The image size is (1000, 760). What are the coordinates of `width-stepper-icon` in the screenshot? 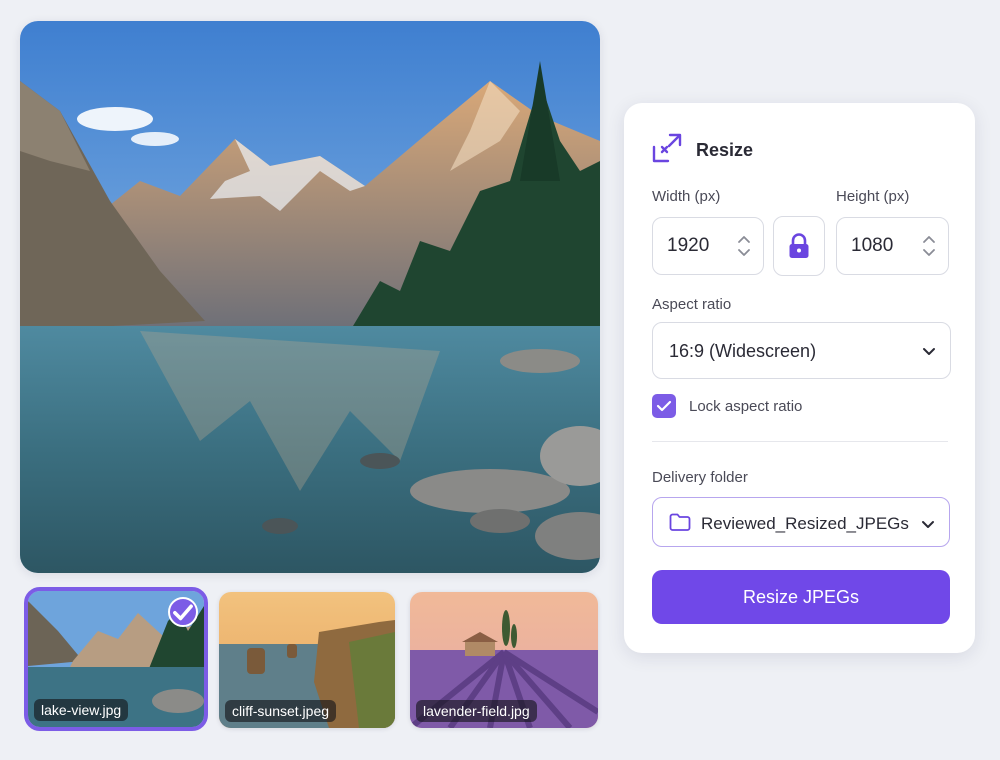 It's located at (744, 248).